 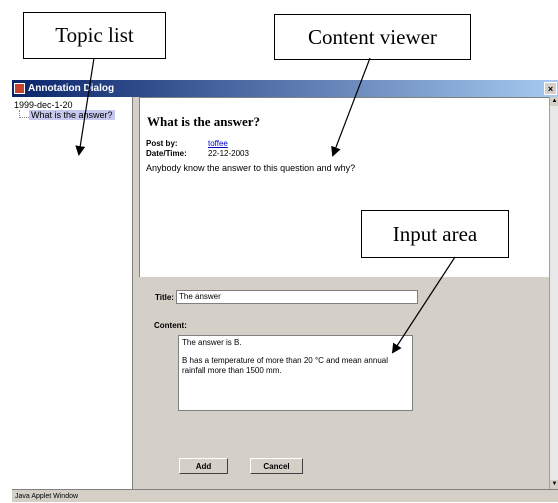 I want to click on tree-root-node: 1999-dec-1-20, so click(x=43, y=105).